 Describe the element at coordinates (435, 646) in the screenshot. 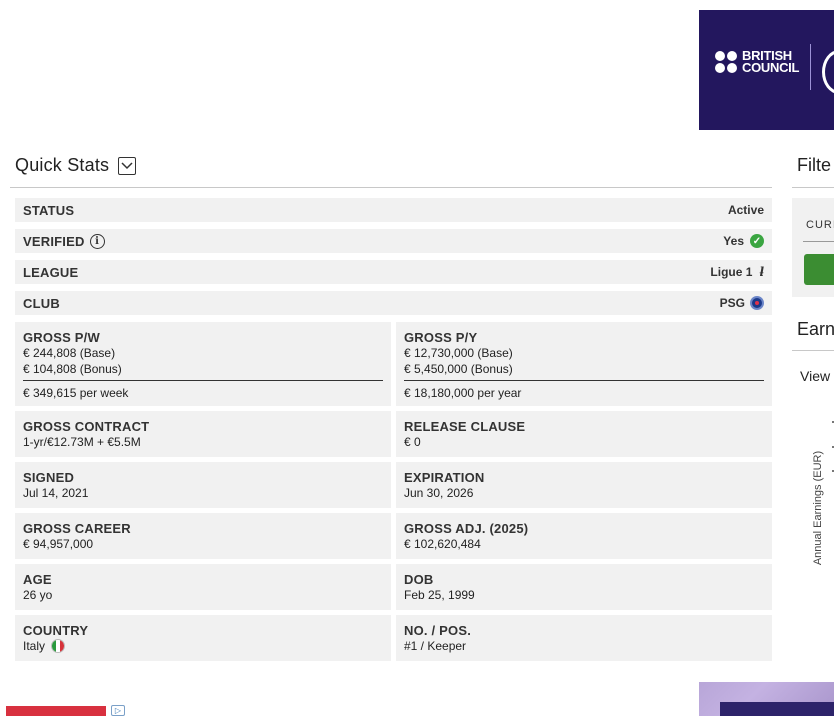

I see `no-pos-value: #1 / Keeper` at that location.